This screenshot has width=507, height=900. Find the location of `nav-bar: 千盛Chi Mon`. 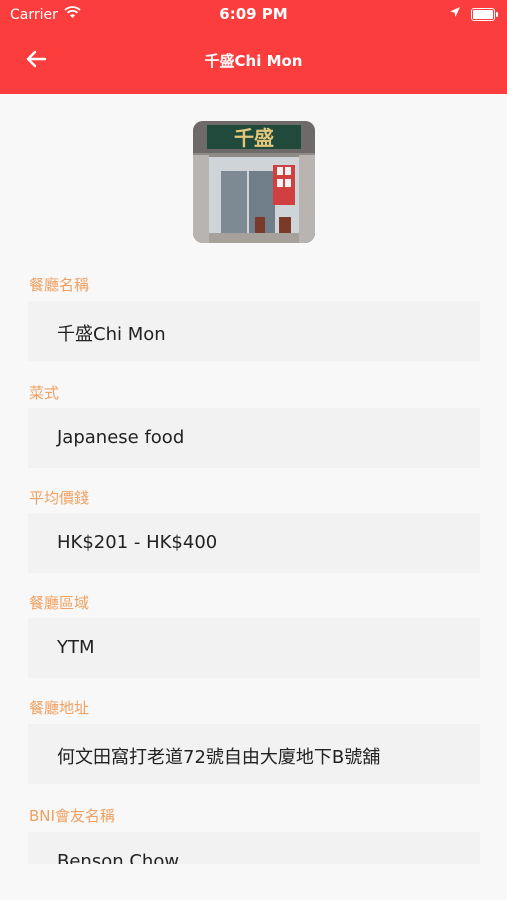

nav-bar: 千盛Chi Mon is located at coordinates (253, 60).